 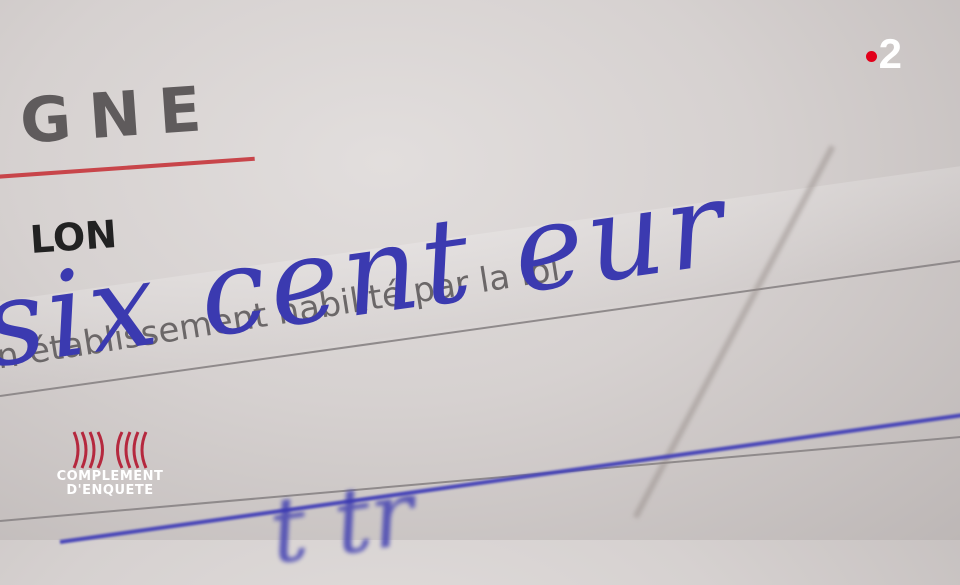 I want to click on show-logo-line1: COMPLEMENT, so click(x=110, y=476).